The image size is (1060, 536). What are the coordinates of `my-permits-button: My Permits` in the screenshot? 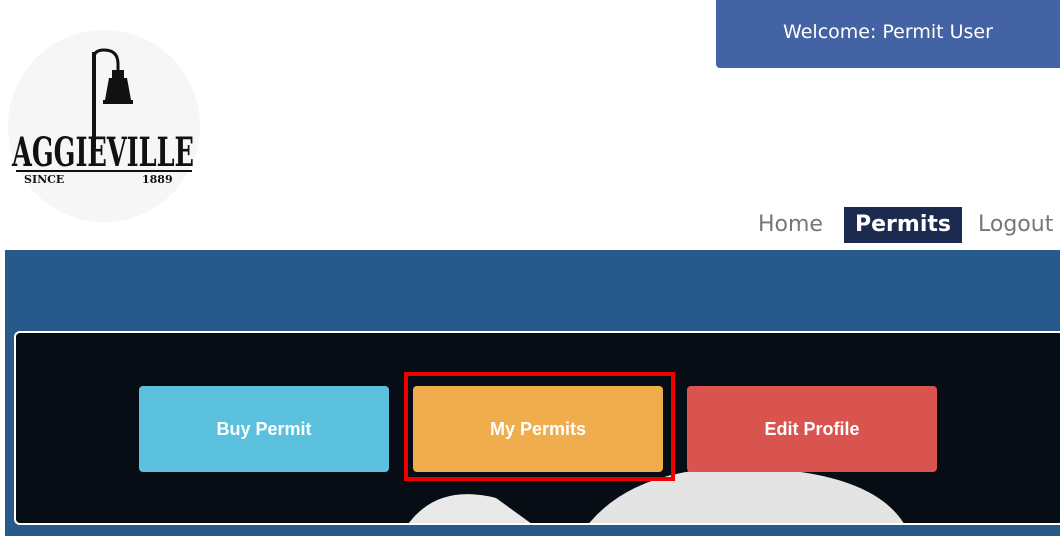 It's located at (538, 429).